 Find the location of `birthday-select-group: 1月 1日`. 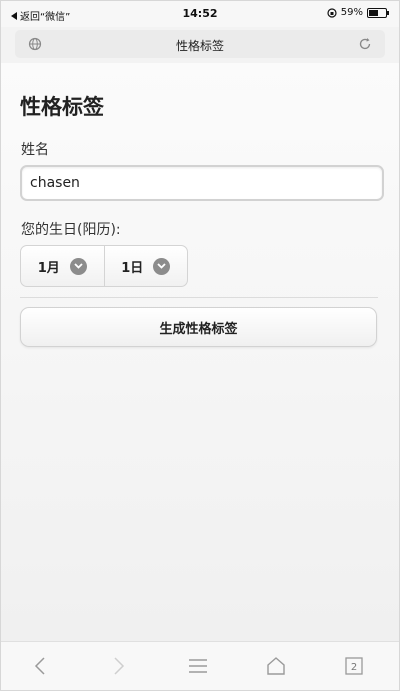

birthday-select-group: 1月 1日 is located at coordinates (104, 266).